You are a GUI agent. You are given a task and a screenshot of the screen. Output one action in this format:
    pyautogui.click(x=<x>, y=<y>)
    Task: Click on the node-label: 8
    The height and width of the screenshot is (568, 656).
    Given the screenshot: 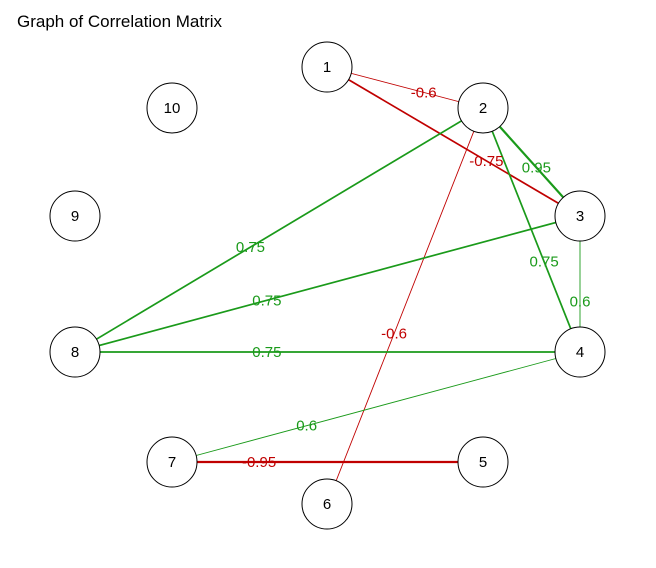 What is the action you would take?
    pyautogui.click(x=75, y=352)
    